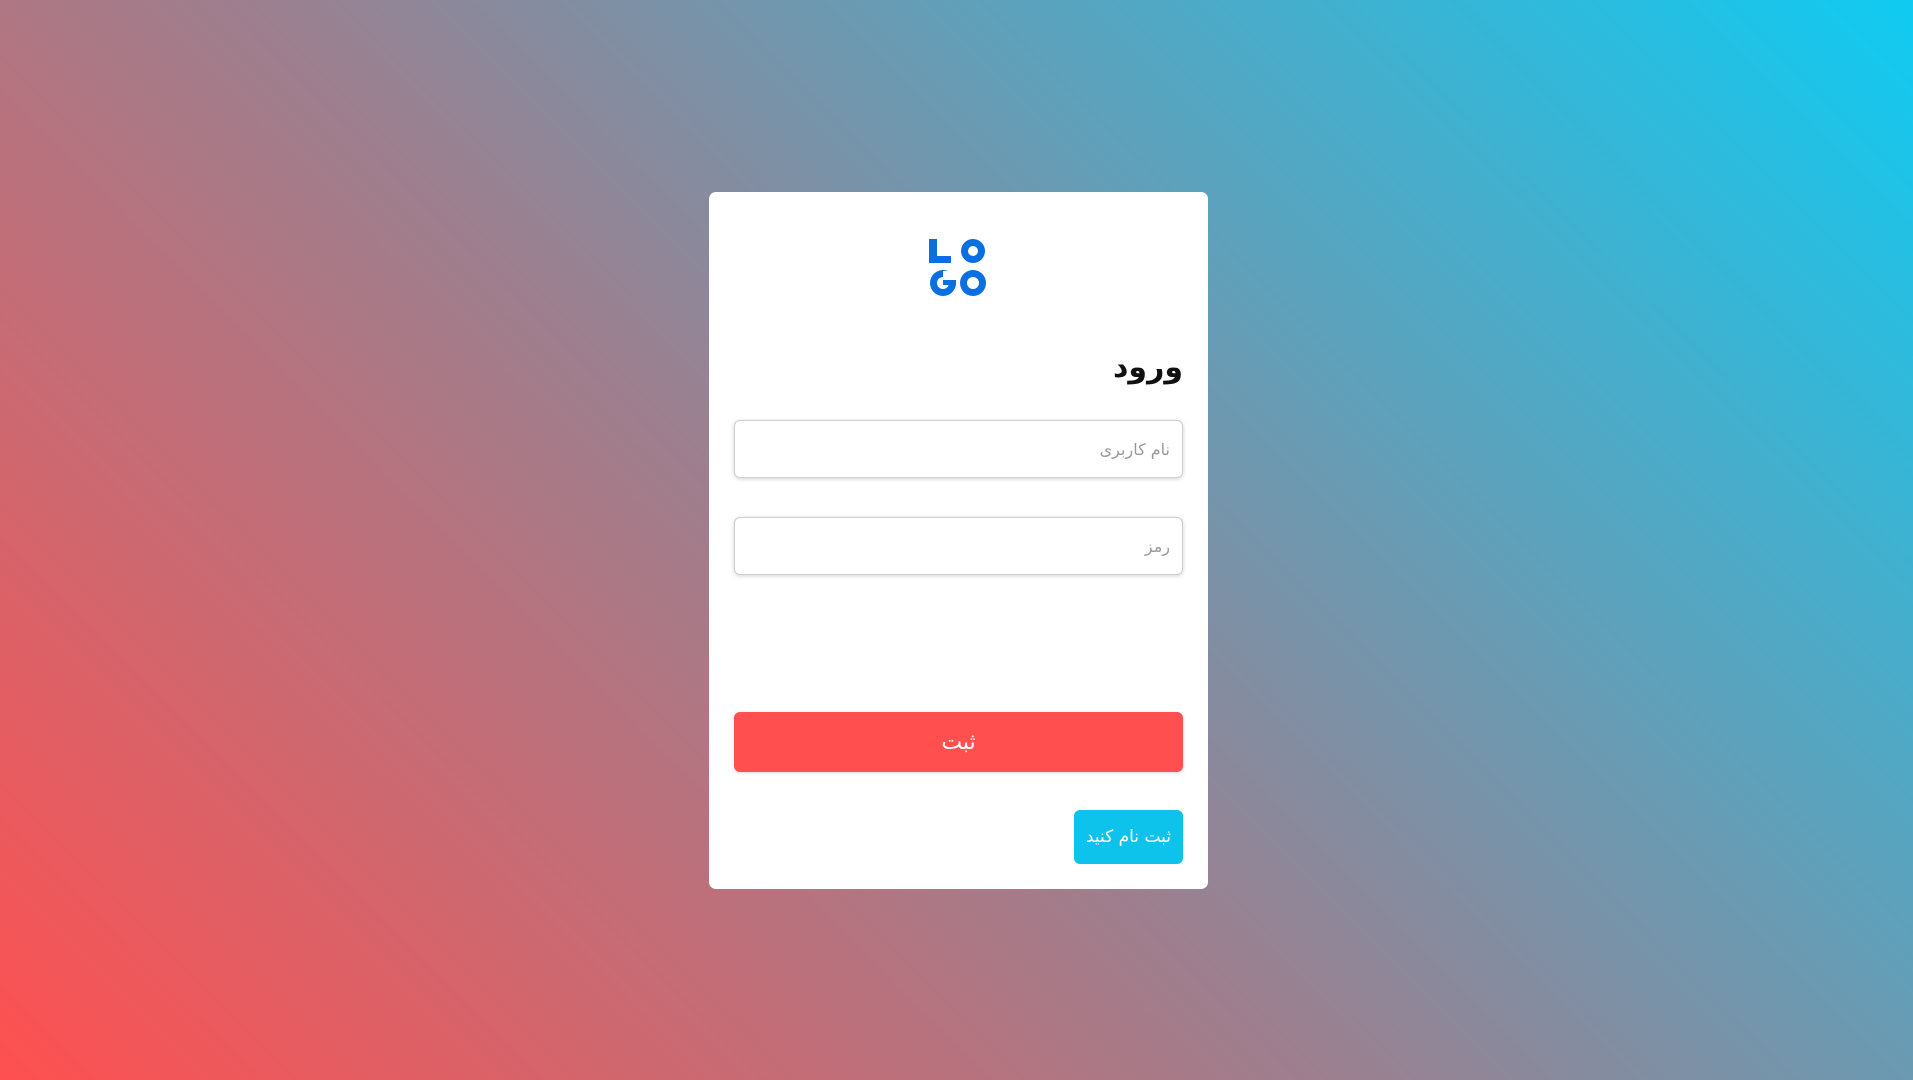 This screenshot has height=1080, width=1913. What do you see at coordinates (1148, 367) in the screenshot?
I see `login-title: ورود` at bounding box center [1148, 367].